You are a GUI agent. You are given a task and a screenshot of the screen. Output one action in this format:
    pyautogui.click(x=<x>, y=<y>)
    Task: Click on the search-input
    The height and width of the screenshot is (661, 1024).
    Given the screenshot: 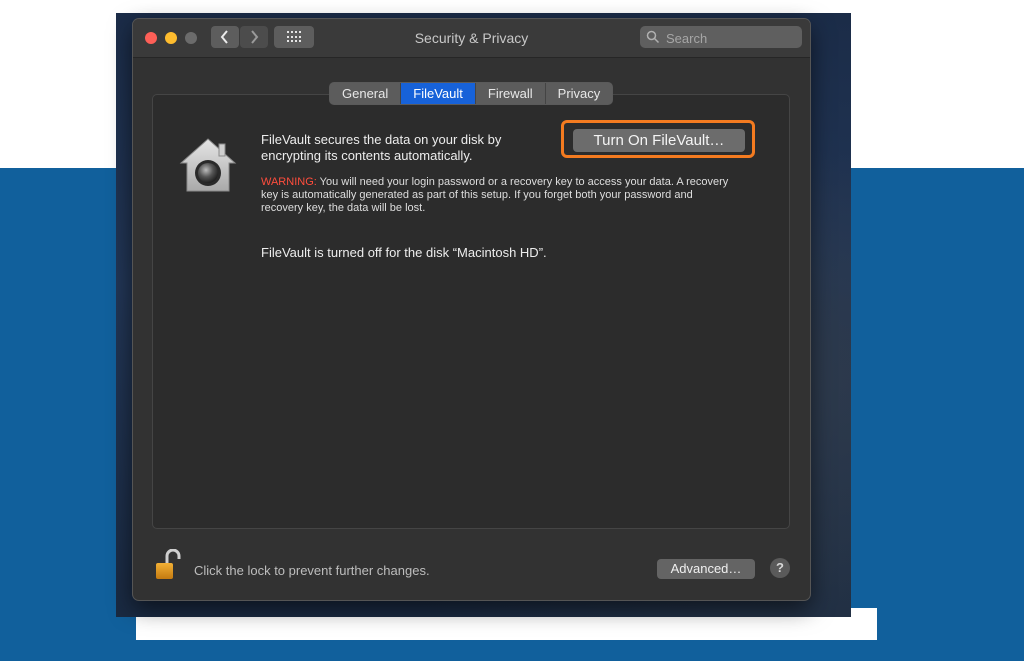 What is the action you would take?
    pyautogui.click(x=731, y=38)
    